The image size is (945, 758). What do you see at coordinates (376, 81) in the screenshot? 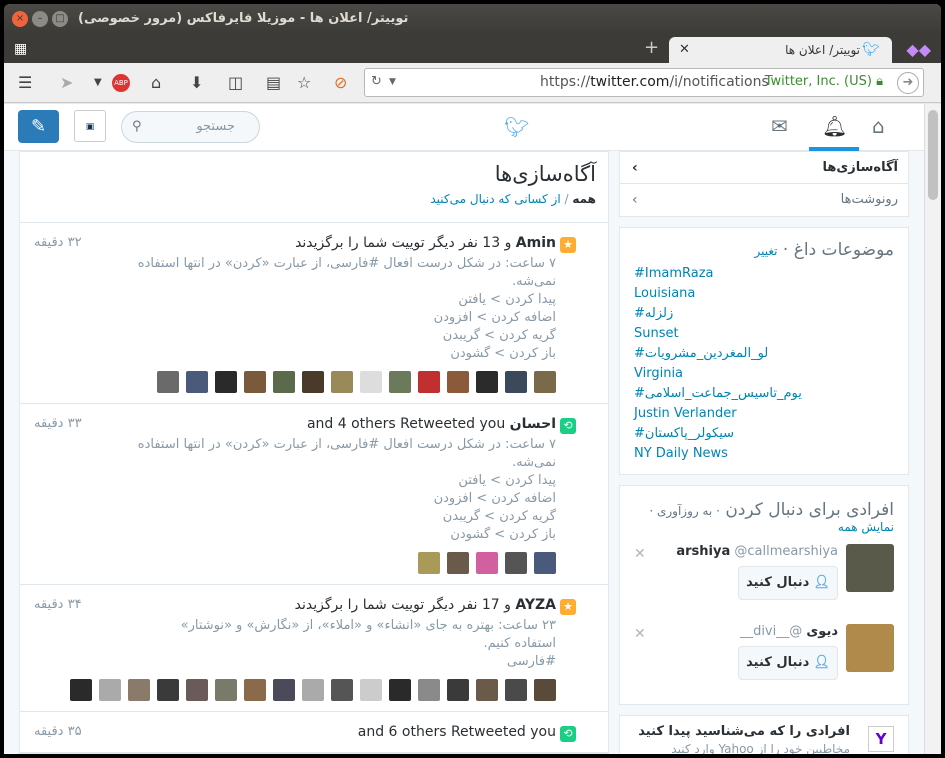
I see `reload-icon: ↻` at bounding box center [376, 81].